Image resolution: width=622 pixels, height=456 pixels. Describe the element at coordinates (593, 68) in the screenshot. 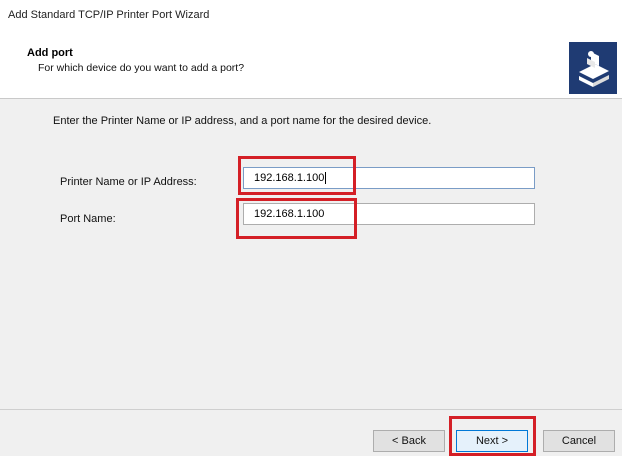

I see `printer-network-icon` at that location.